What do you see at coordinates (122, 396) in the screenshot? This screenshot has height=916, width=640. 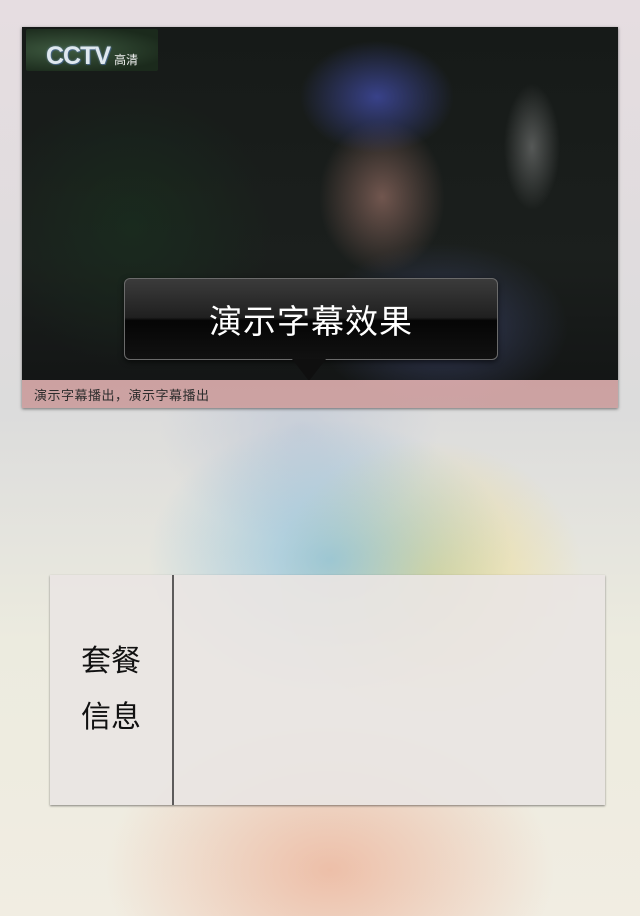 I see `subtitle-ticker-text: 演示字幕播出，演示字幕播出` at bounding box center [122, 396].